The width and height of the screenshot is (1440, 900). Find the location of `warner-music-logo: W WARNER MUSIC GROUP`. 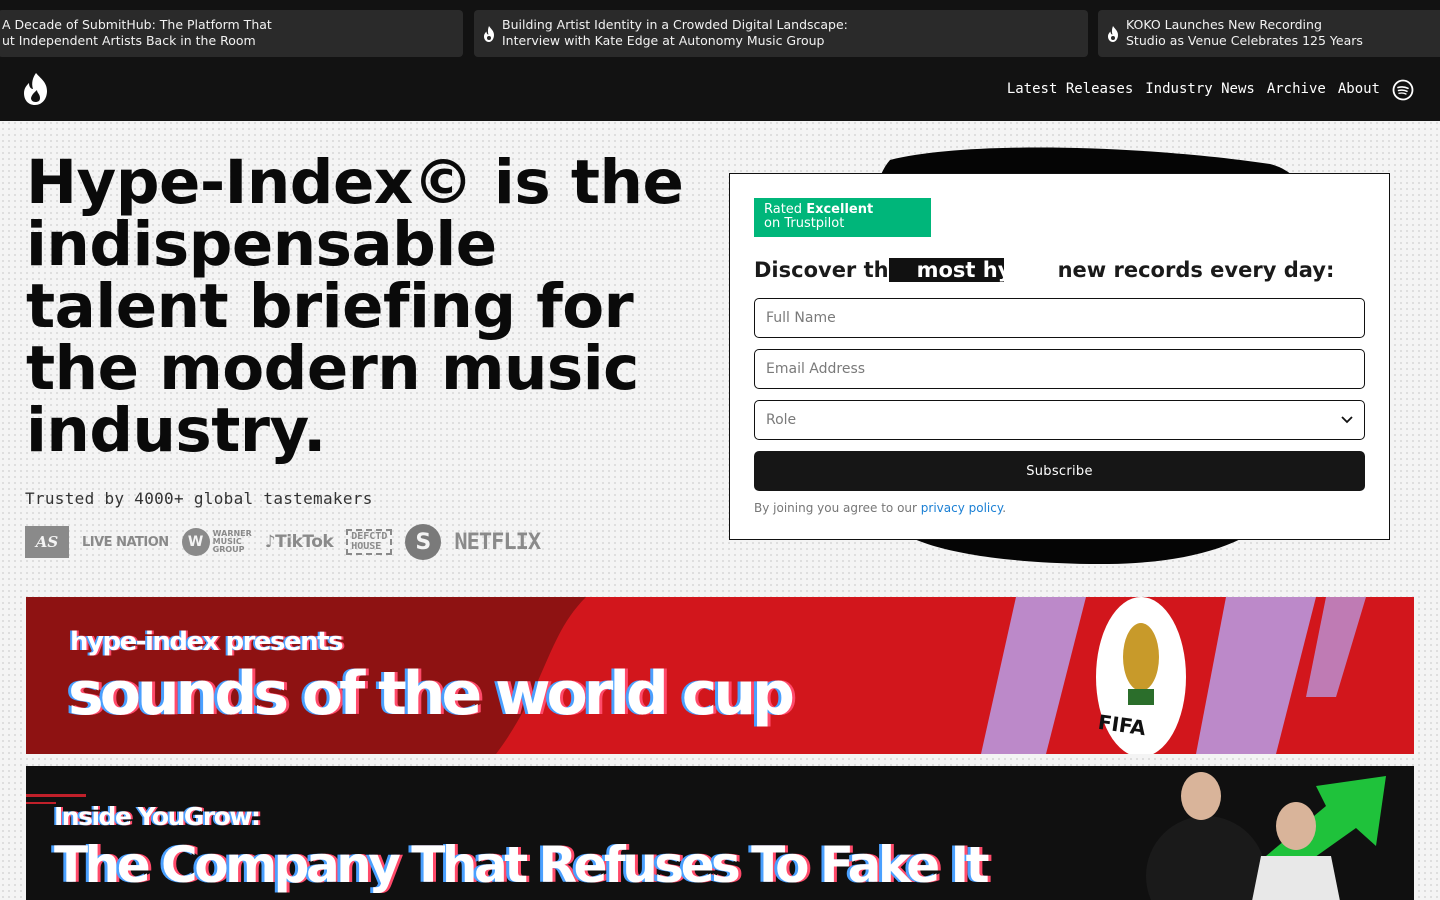

warner-music-logo: W WARNER MUSIC GROUP is located at coordinates (216, 542).